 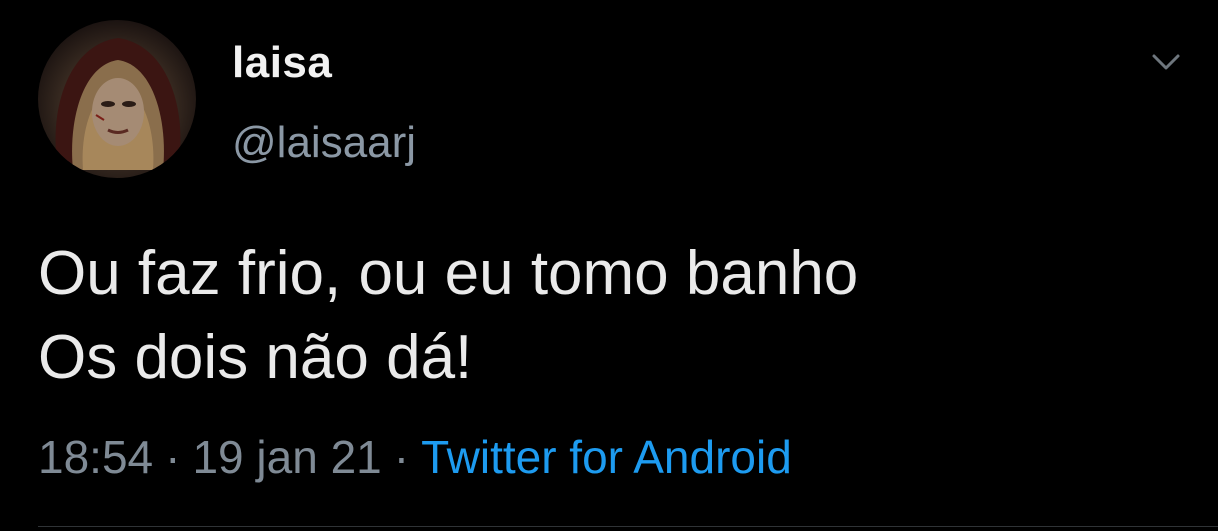 I want to click on tweet-date: 19 jan 21, so click(x=286, y=457).